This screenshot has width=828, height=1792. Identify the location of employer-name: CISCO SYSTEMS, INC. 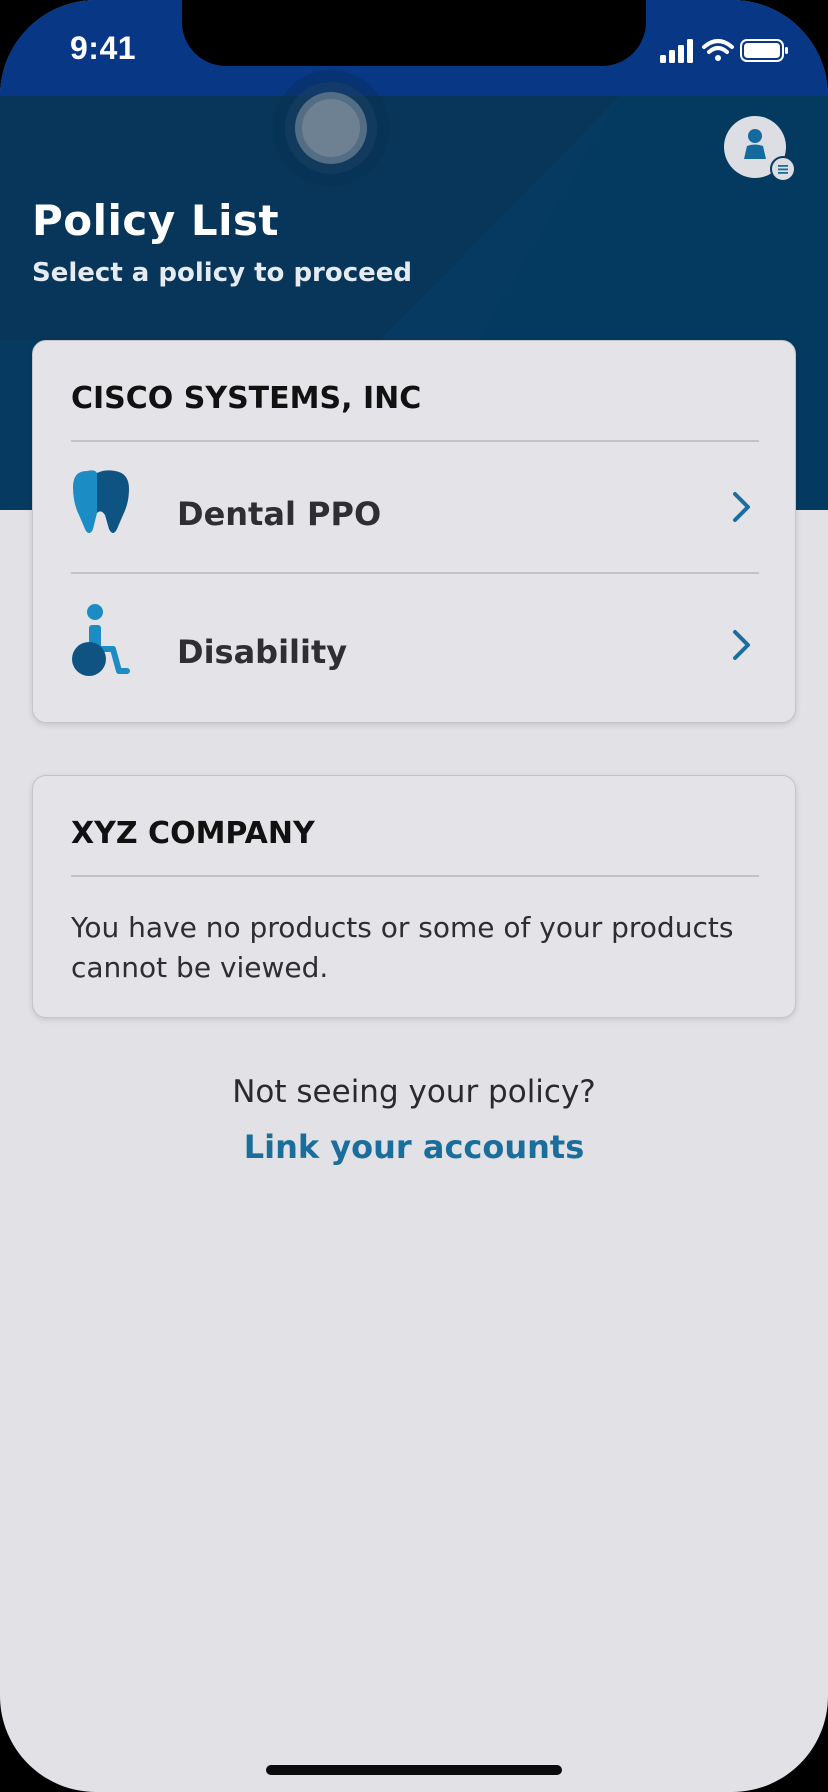
(246, 398).